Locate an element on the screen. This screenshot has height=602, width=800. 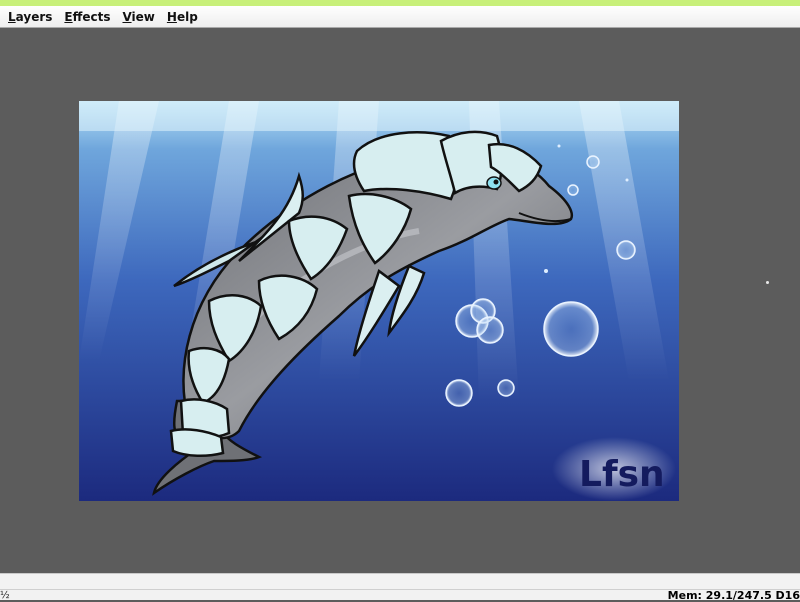
cursor-indicator is located at coordinates (767, 282).